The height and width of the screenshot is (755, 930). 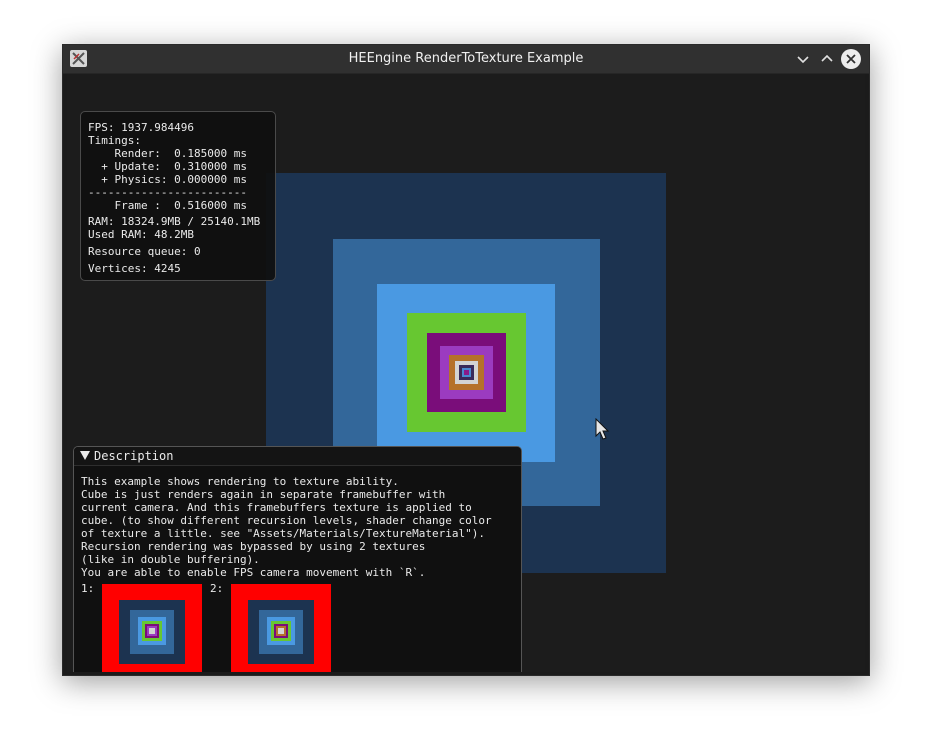 I want to click on window-title: HEEngine RenderToTexture Example, so click(x=466, y=58).